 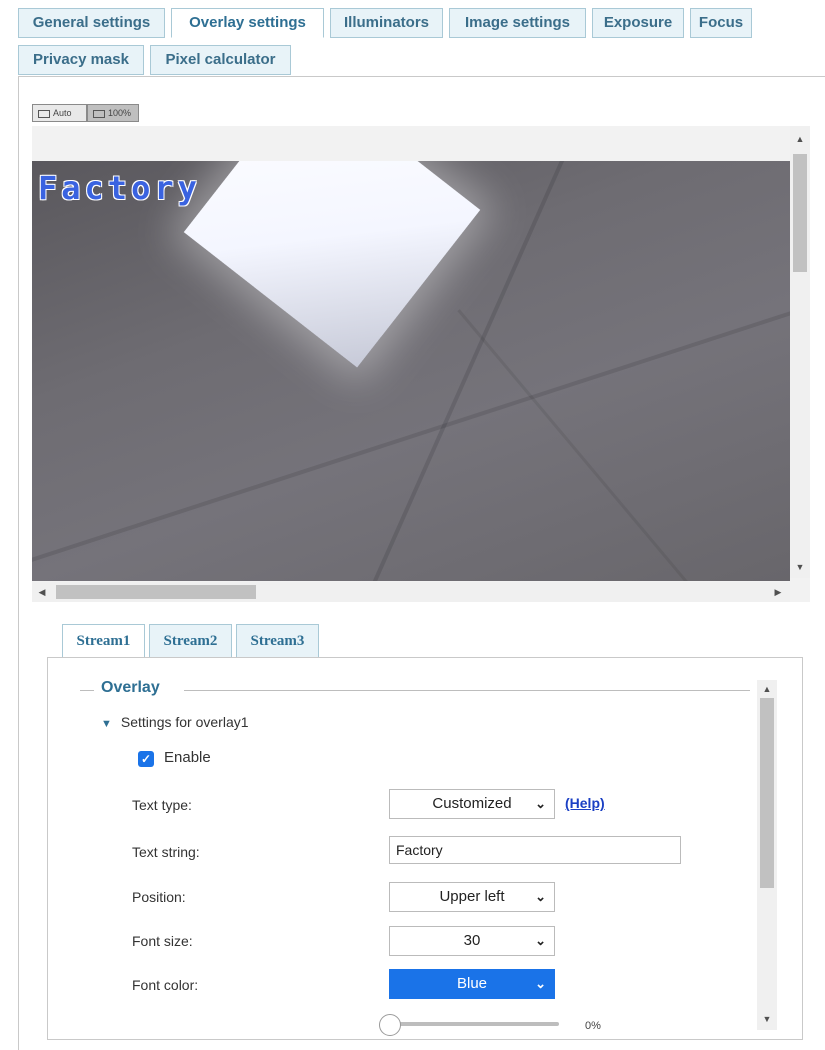 I want to click on viewport-vscroll-thumb, so click(x=800, y=213).